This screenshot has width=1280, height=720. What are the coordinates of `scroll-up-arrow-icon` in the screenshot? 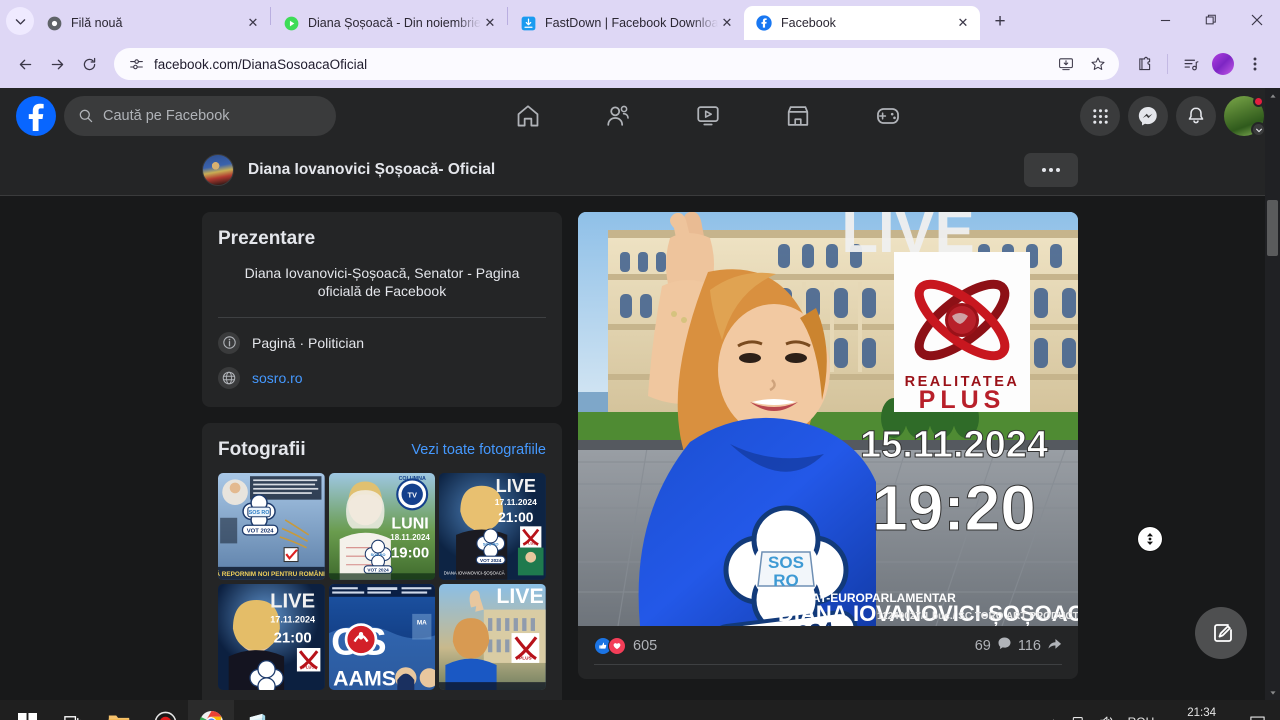 It's located at (1272, 95).